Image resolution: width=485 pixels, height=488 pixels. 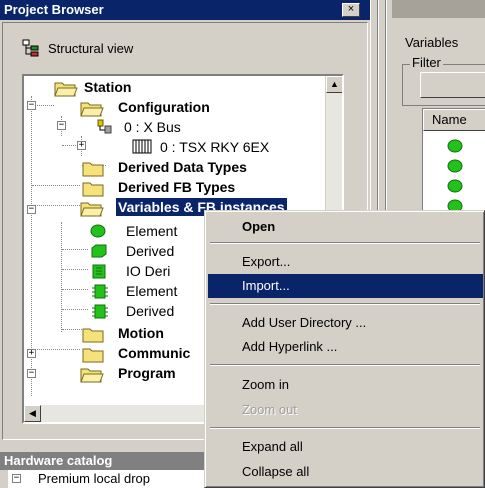 I want to click on structural-view-tab: Structural view, so click(x=77, y=48).